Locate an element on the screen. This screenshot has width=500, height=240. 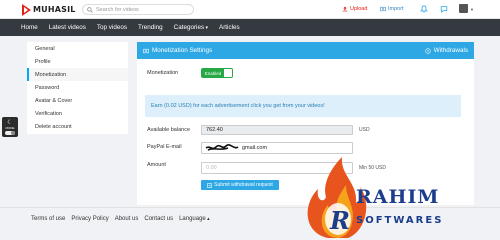
nav-trending: Trending is located at coordinates (150, 27).